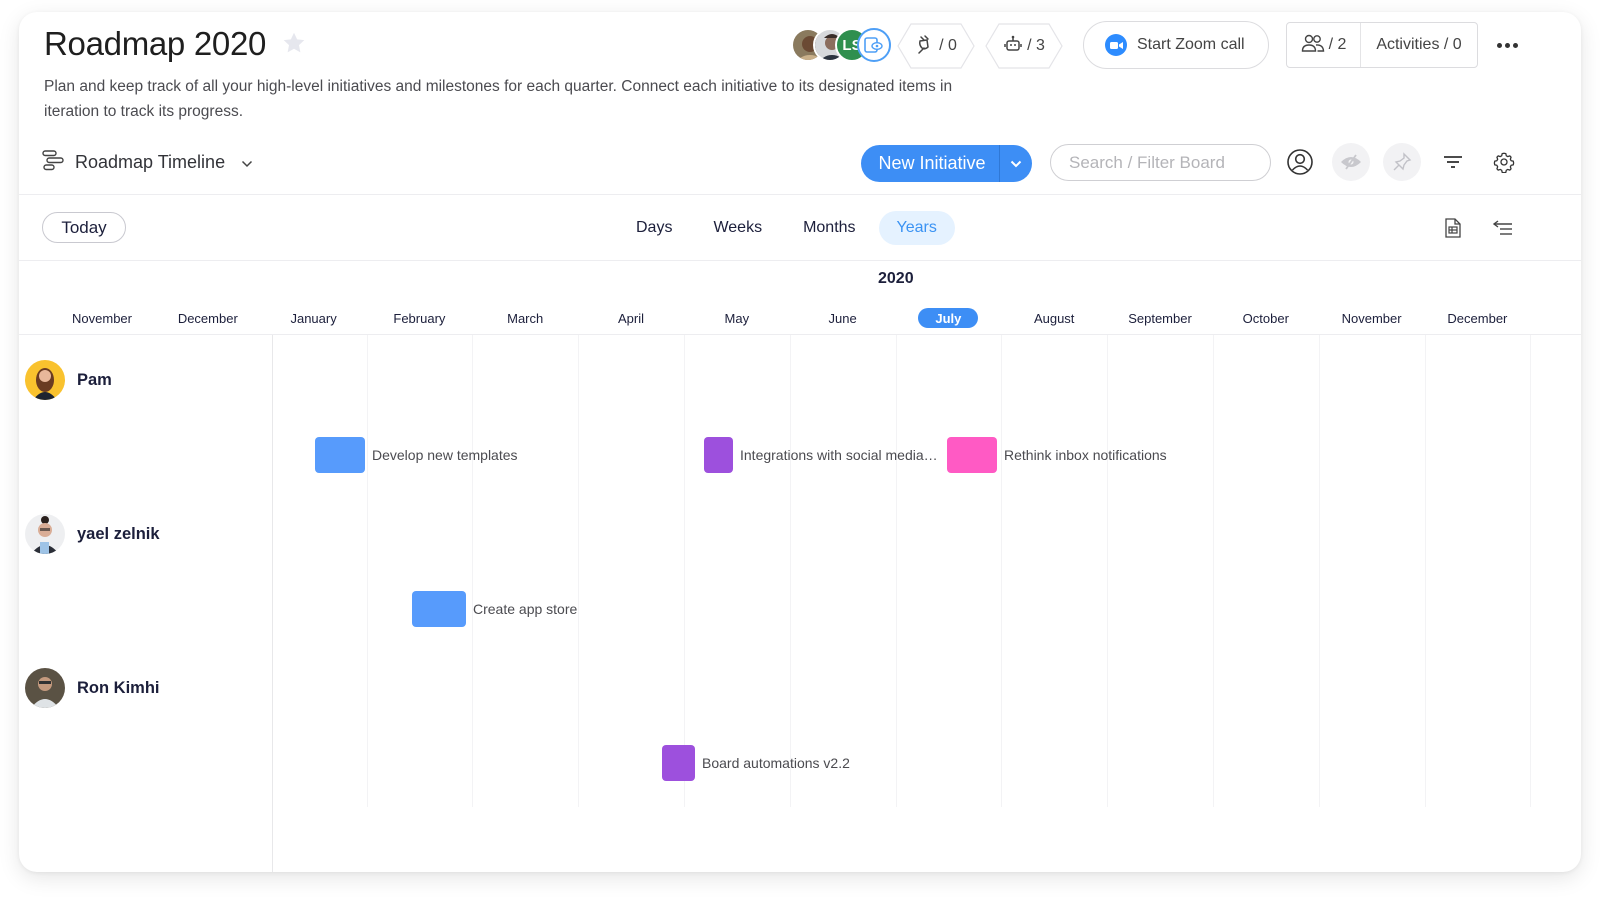 The image size is (1600, 898). What do you see at coordinates (737, 318) in the screenshot?
I see `month-label: May` at bounding box center [737, 318].